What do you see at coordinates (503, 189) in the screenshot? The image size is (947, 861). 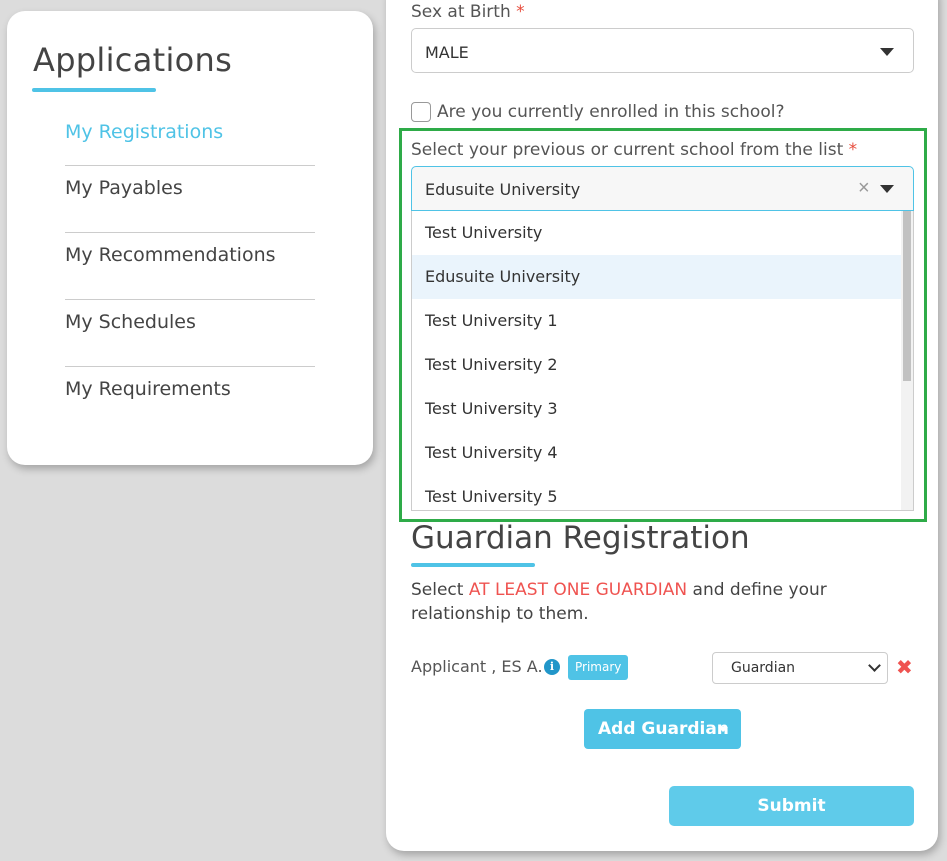 I see `school-combobox-value: Edusuite University` at bounding box center [503, 189].